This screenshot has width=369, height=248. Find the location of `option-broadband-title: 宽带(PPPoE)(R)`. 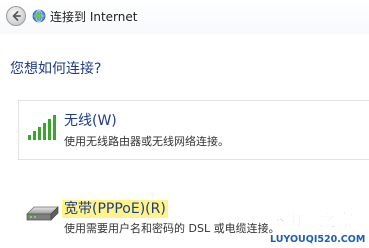

option-broadband-title: 宽带(PPPoE)(R) is located at coordinates (115, 209).